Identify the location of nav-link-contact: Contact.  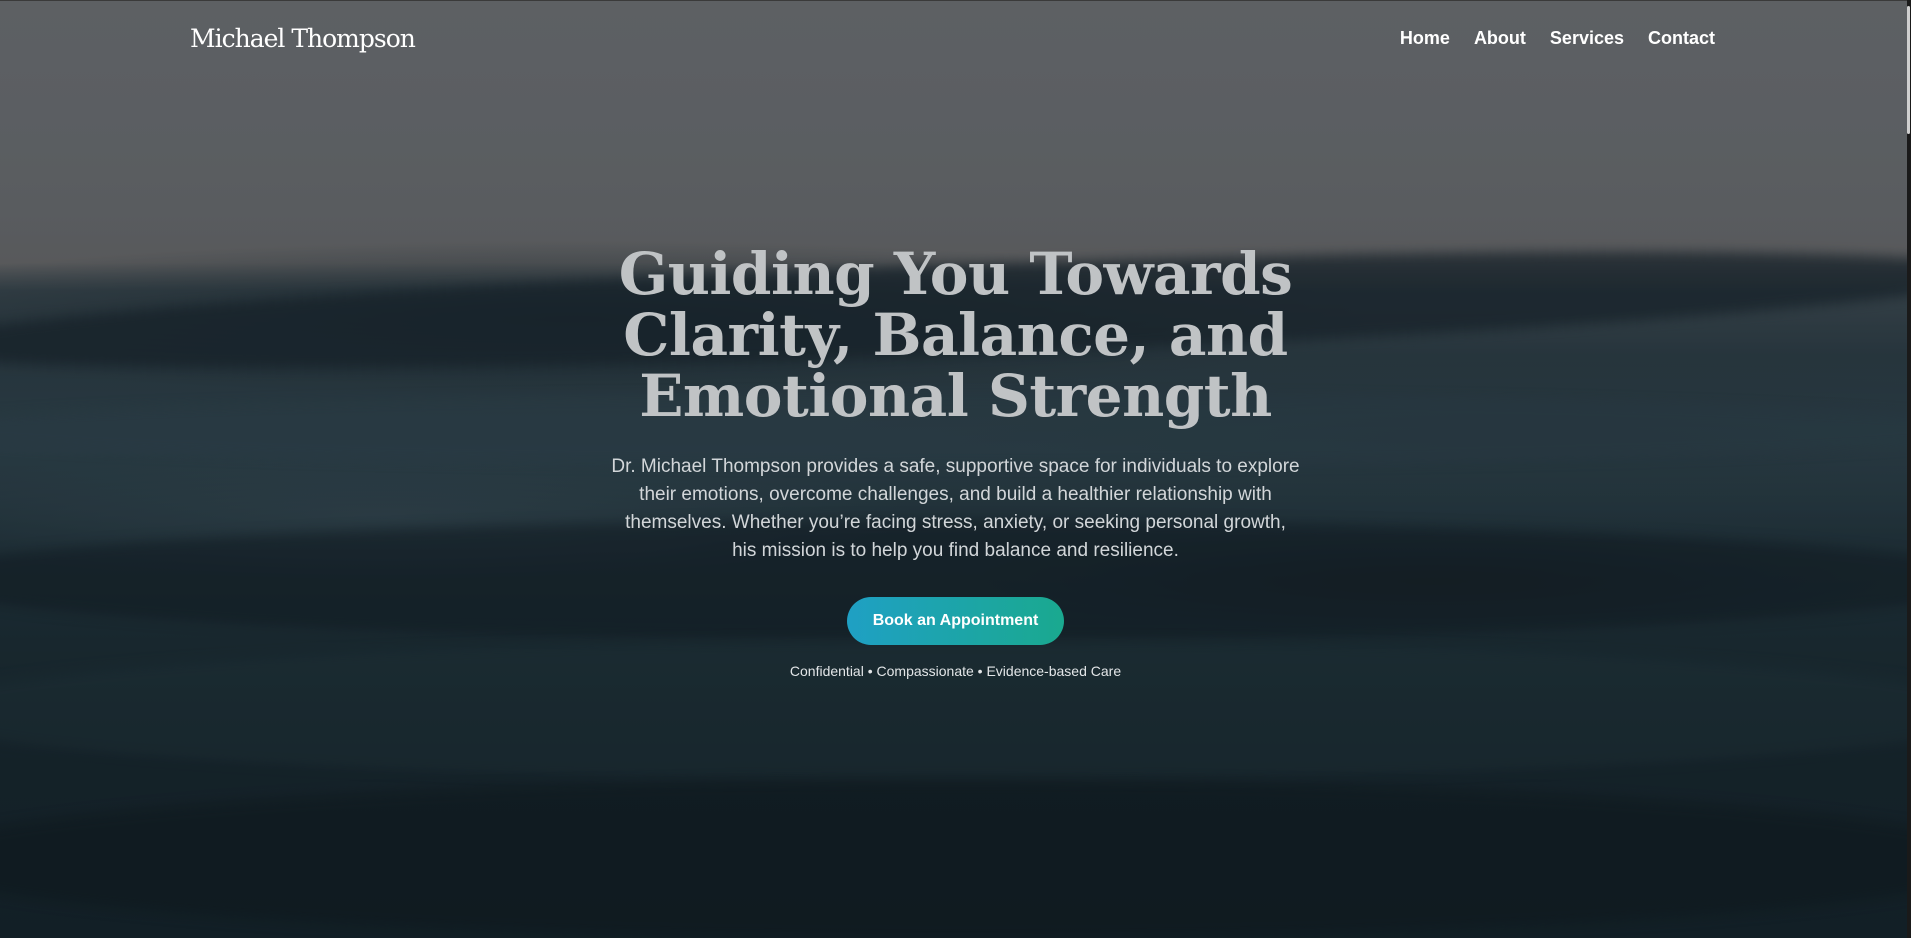
(1681, 38).